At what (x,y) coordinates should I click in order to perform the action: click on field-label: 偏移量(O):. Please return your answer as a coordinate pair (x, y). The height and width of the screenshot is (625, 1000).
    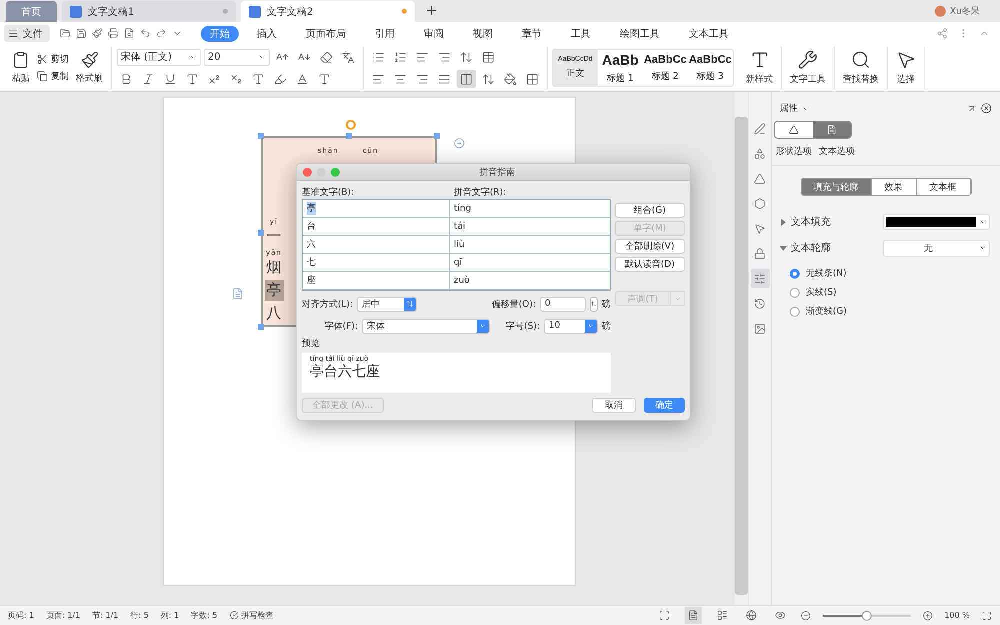
    Looking at the image, I should click on (514, 304).